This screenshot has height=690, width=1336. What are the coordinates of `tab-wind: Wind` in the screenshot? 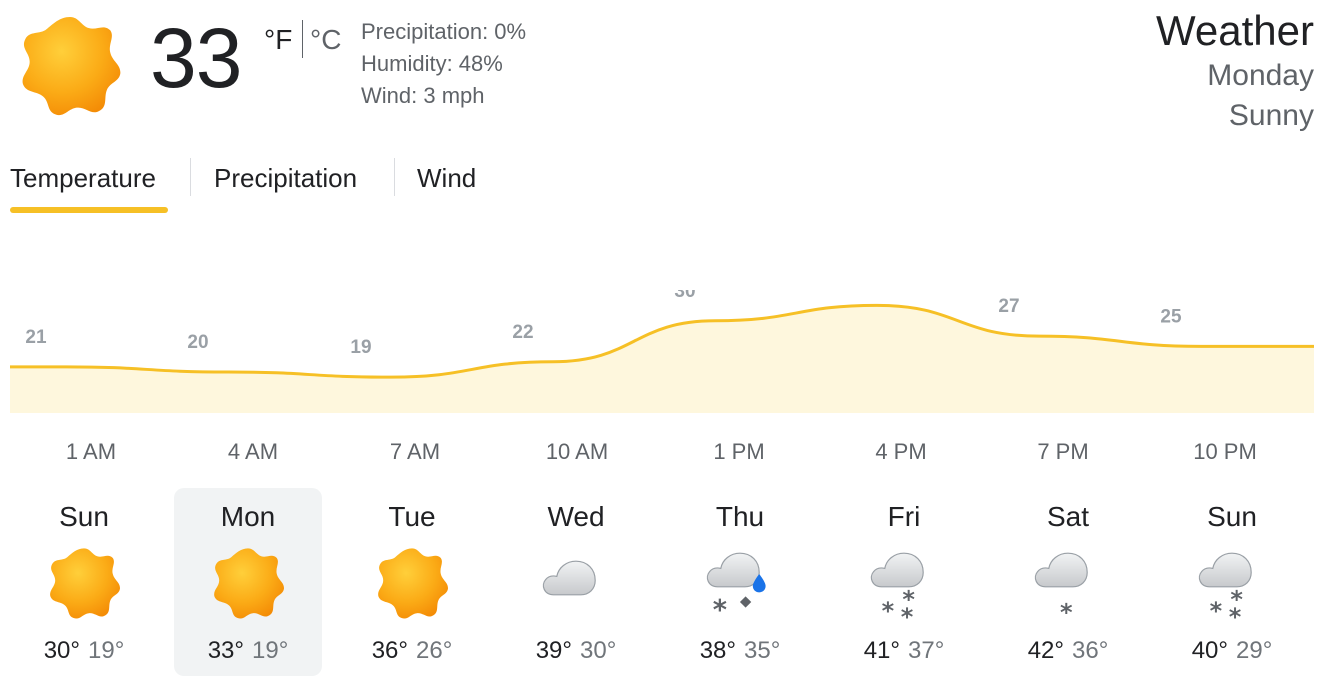 It's located at (446, 178).